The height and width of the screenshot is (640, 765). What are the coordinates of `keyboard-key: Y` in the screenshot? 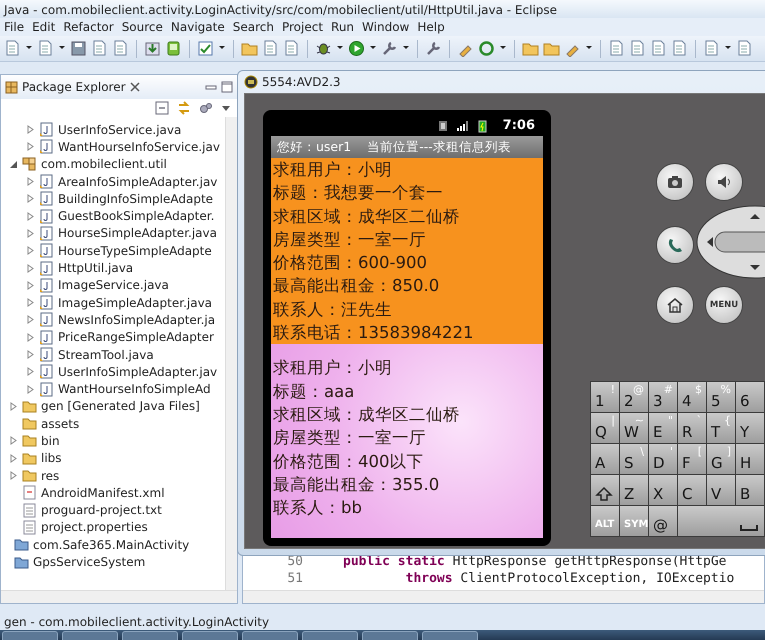 It's located at (750, 428).